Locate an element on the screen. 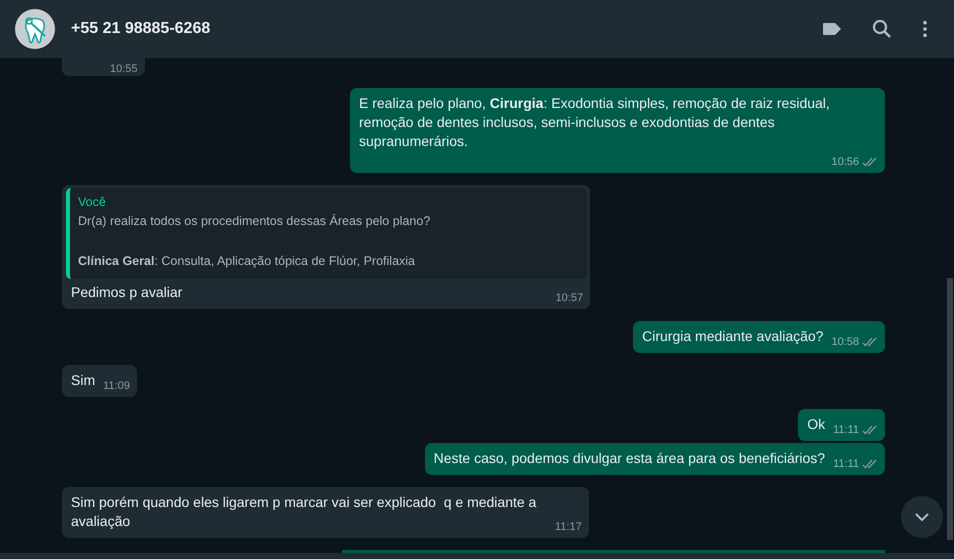 This screenshot has height=559, width=954. message-time: 11:17 is located at coordinates (568, 527).